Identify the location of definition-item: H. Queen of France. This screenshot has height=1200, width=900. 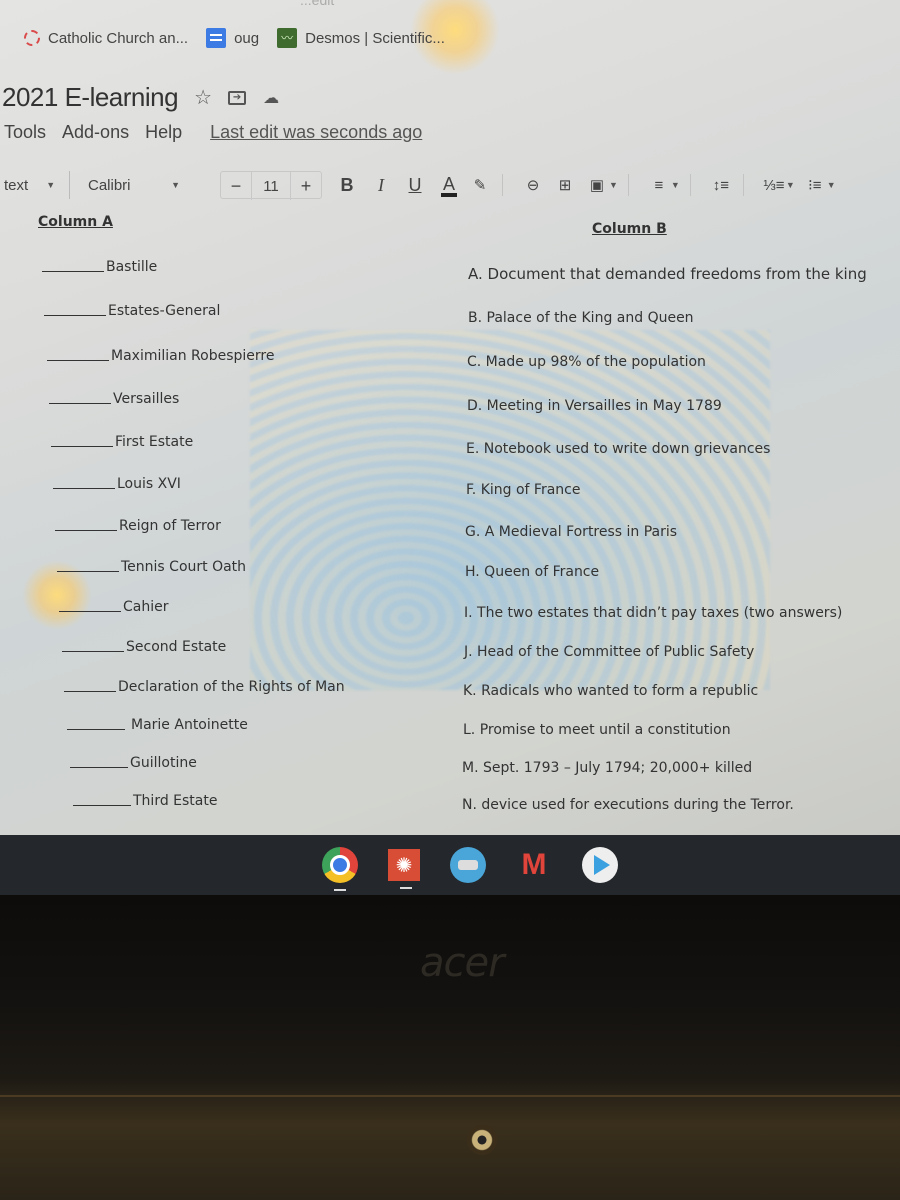
(532, 572).